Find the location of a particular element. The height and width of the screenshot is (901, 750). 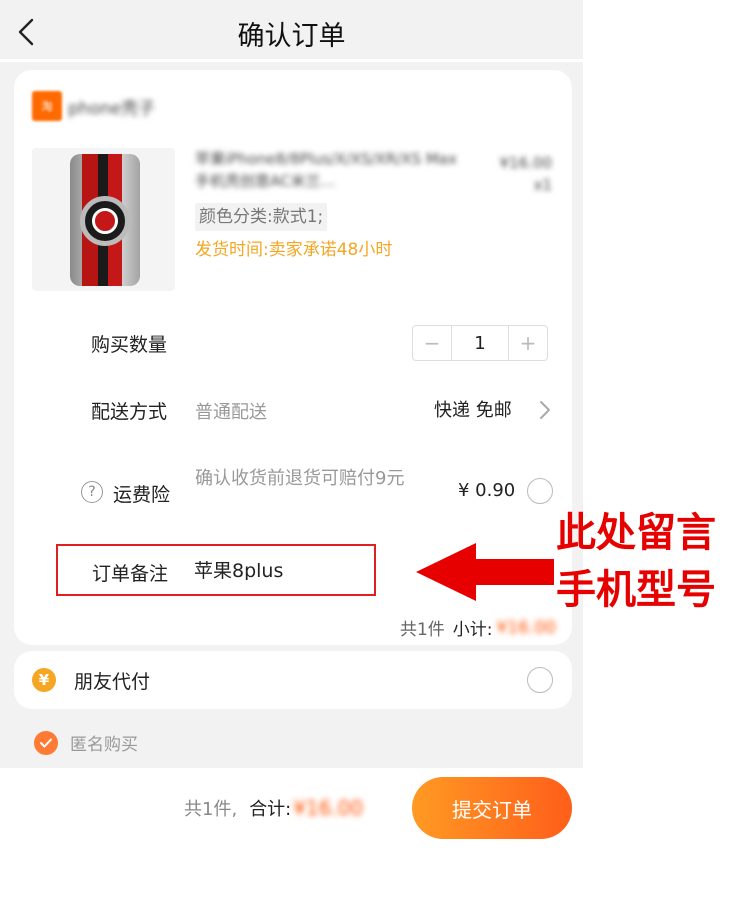

nav-bar: 确认订单 is located at coordinates (291, 31).